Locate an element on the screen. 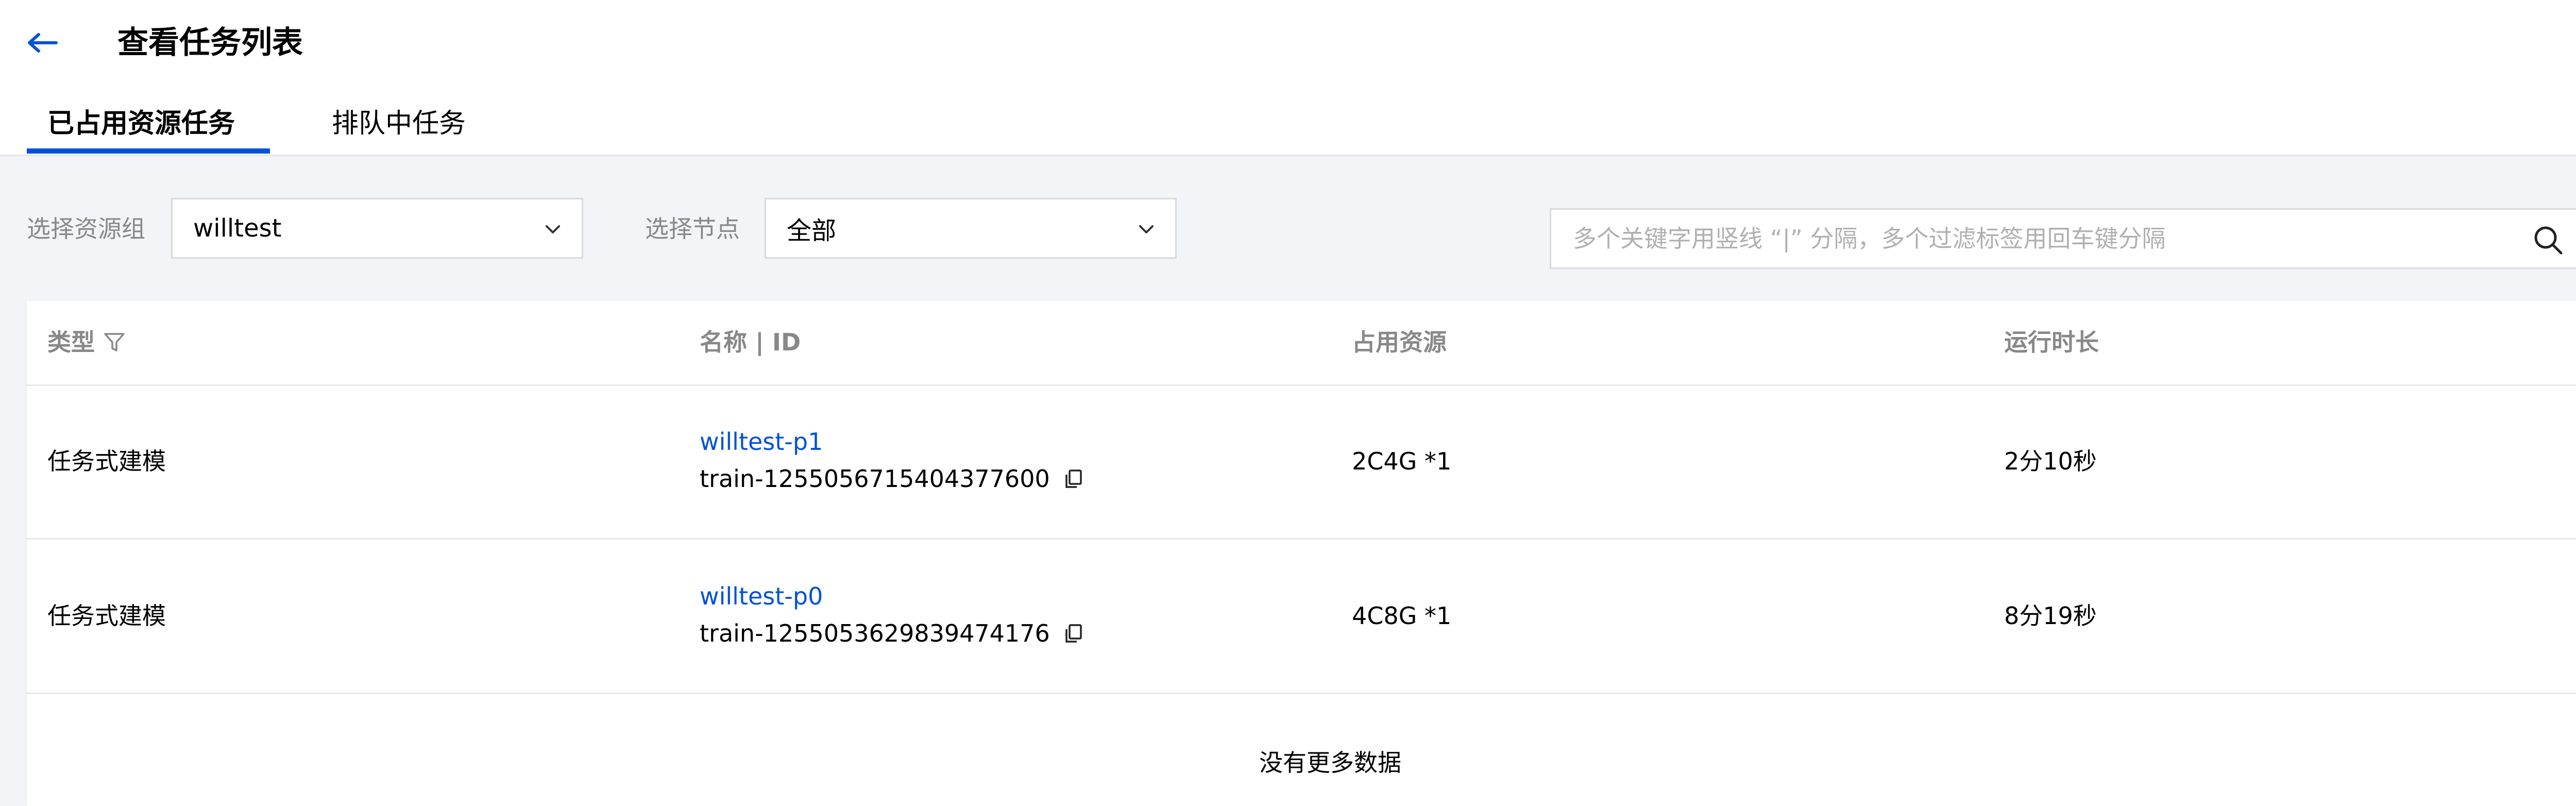  resource-group-value: willtest is located at coordinates (237, 229).